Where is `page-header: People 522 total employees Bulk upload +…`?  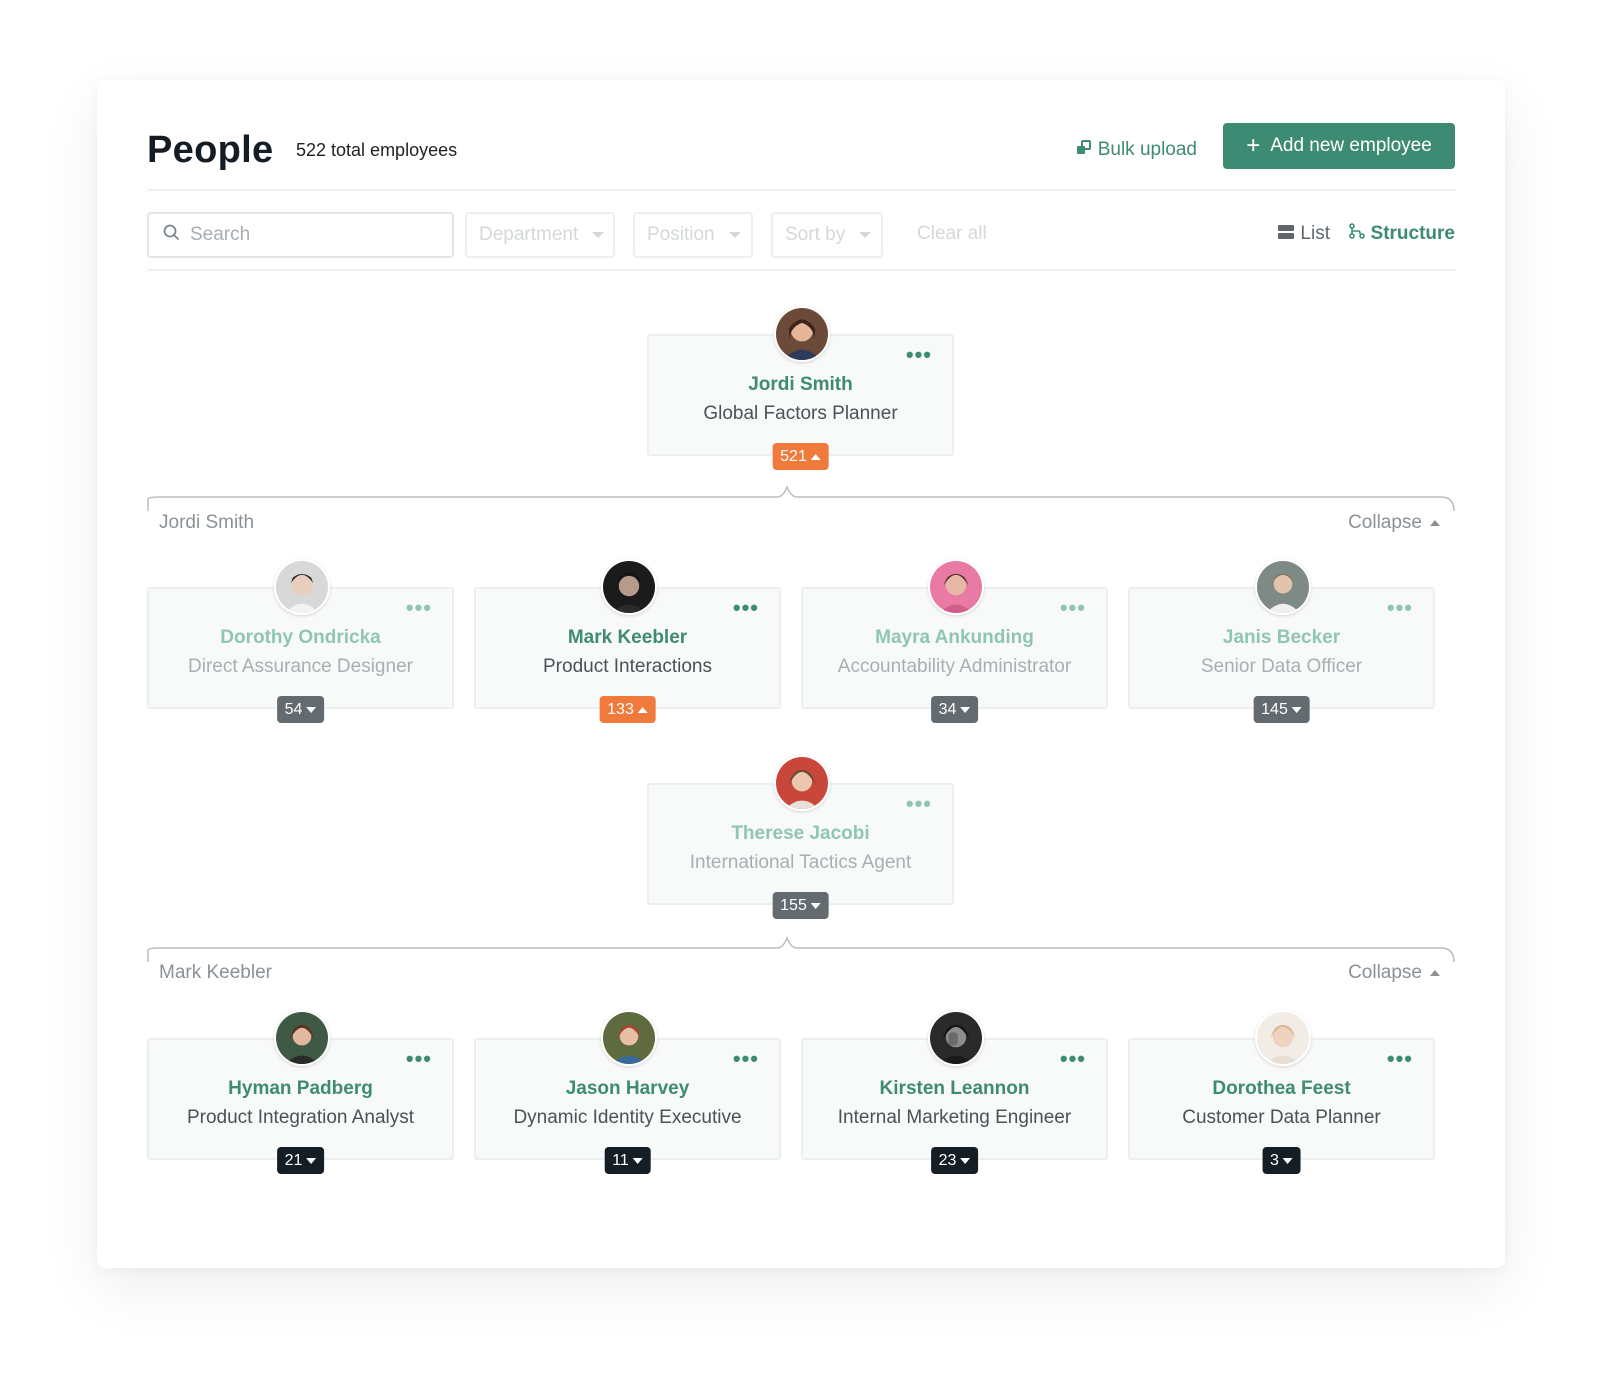 page-header: People 522 total employees Bulk upload +… is located at coordinates (801, 147).